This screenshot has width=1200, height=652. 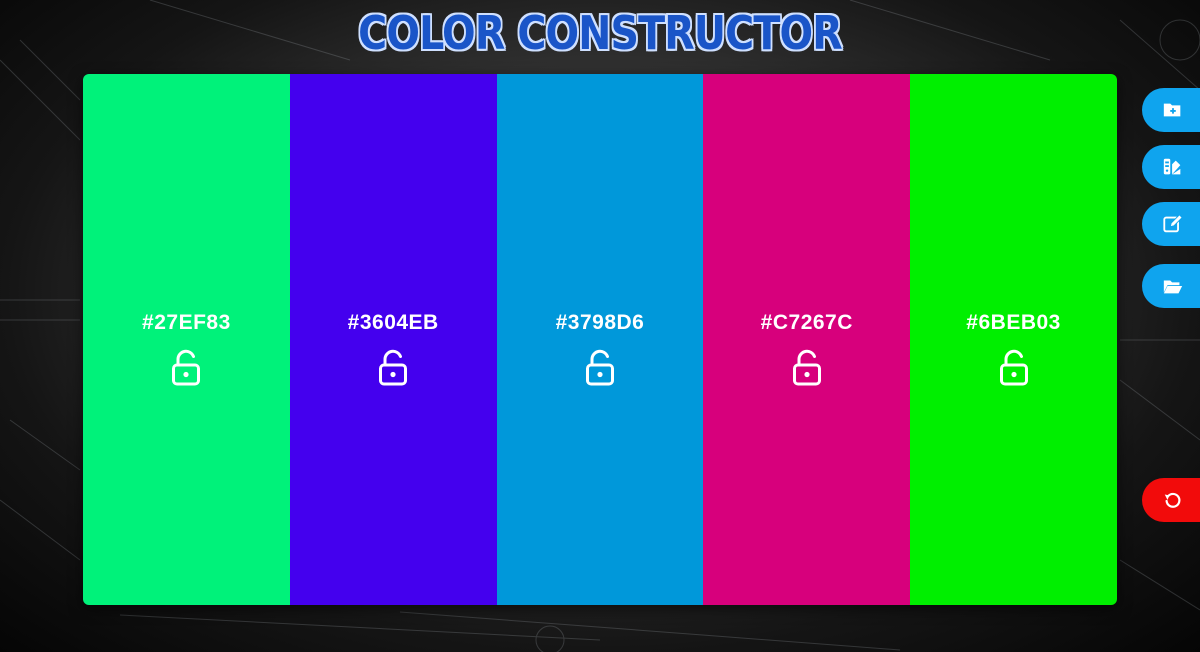 I want to click on open-folder-button, so click(x=1171, y=286).